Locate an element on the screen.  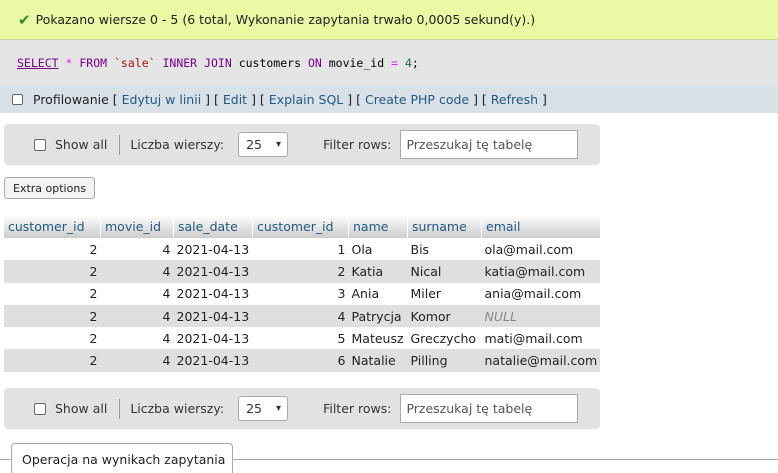
table-cell: ania@mail.com is located at coordinates (541, 293).